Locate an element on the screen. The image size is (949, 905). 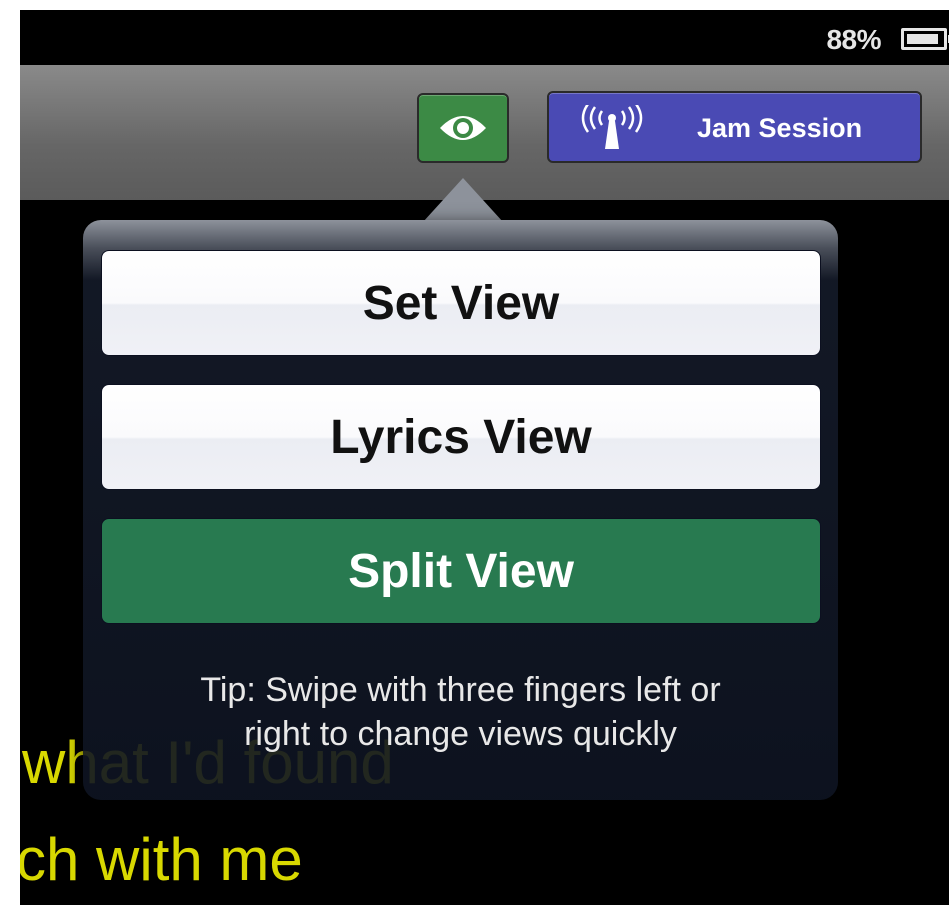
lyrics-view-button: Lyrics View is located at coordinates (461, 437).